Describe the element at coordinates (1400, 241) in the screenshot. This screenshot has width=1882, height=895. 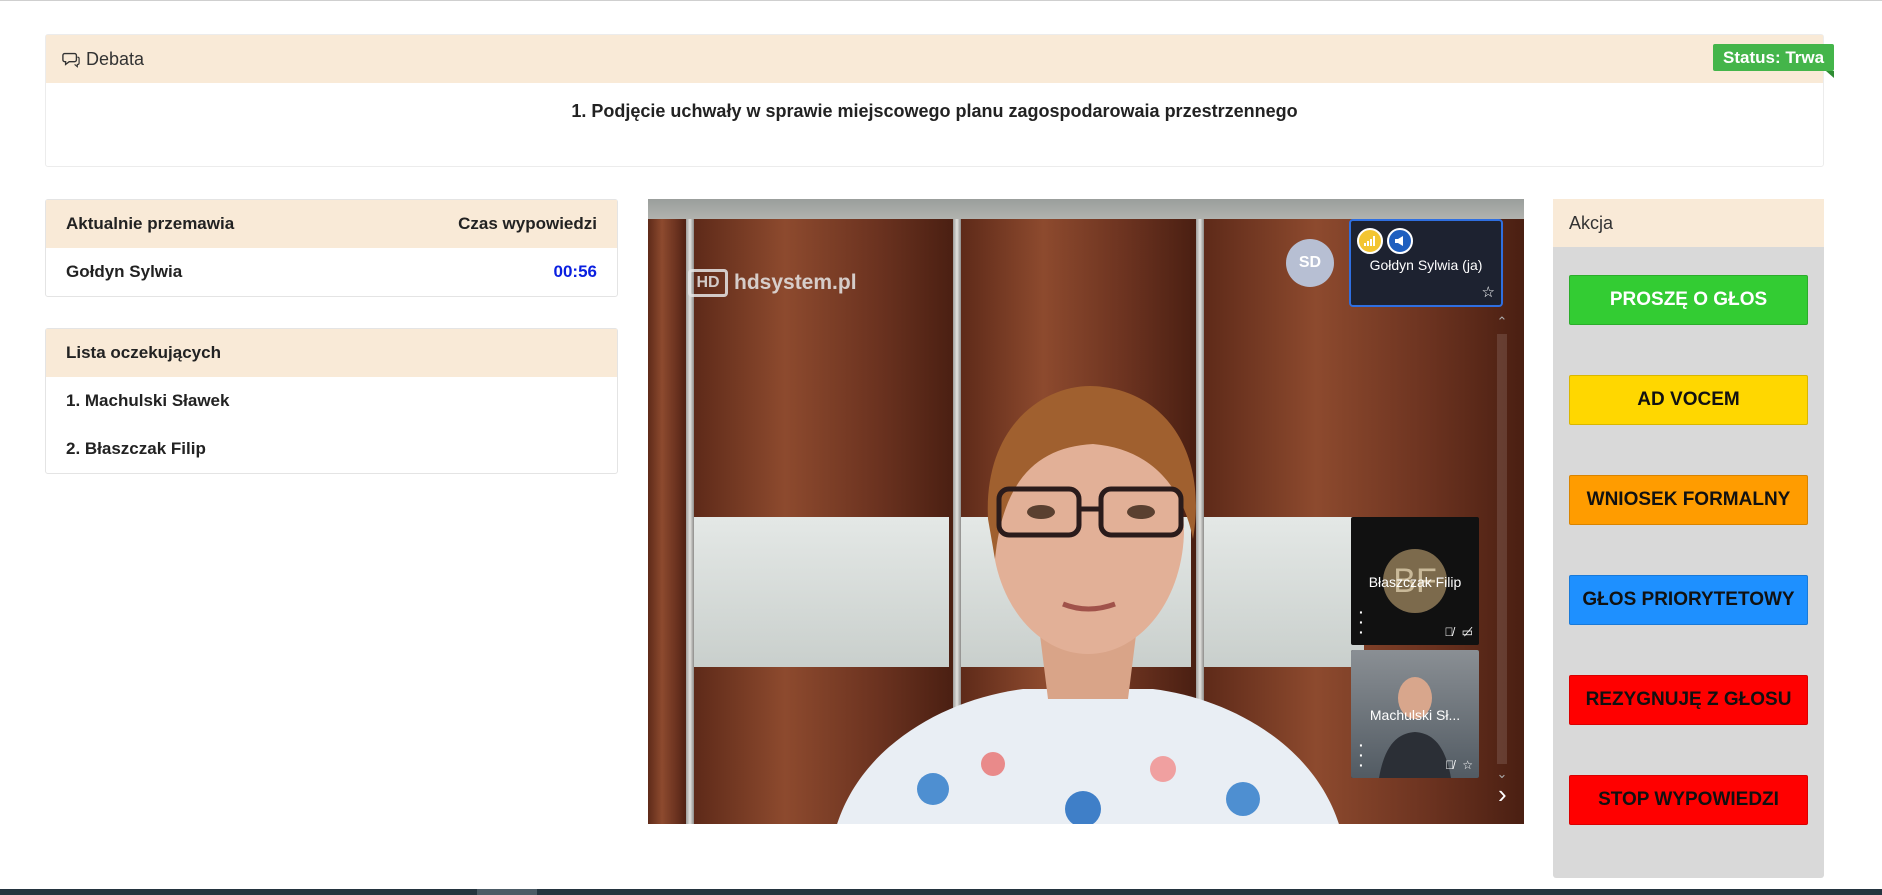
I see `megaphone-icon` at that location.